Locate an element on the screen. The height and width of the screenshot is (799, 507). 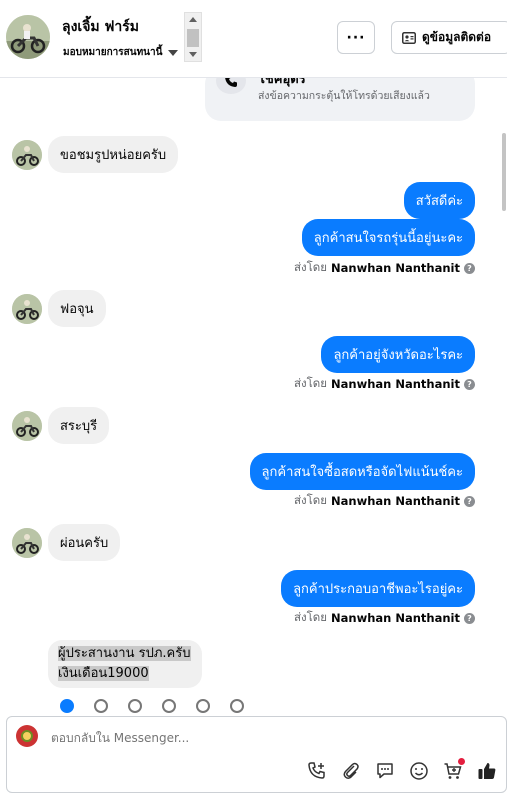
contact-name: ลุงเจิ้ม ฟาร์ม is located at coordinates (100, 27).